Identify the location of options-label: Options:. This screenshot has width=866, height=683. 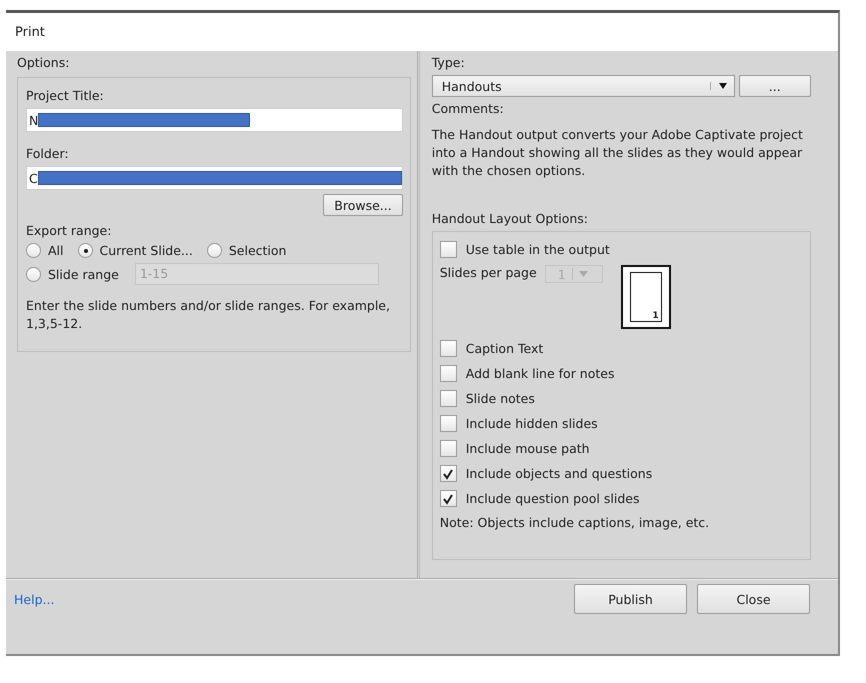
(43, 62).